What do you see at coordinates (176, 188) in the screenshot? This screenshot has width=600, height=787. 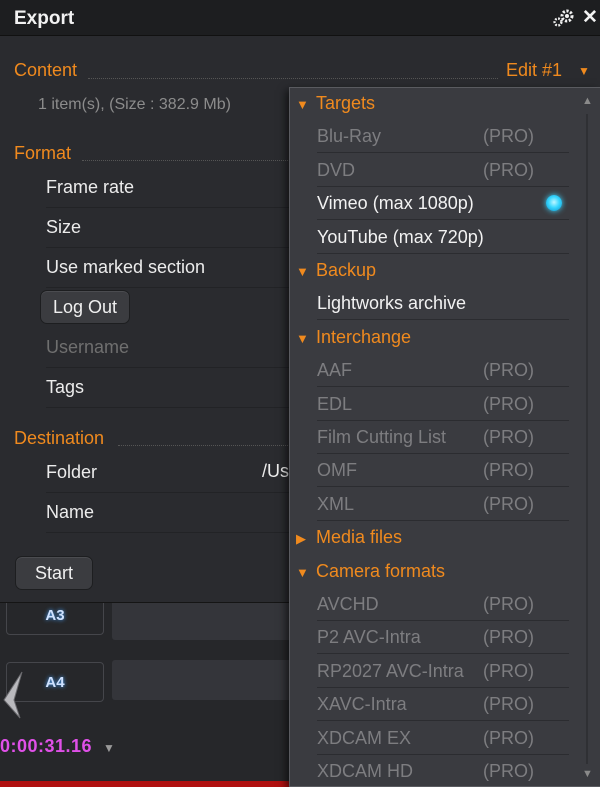 I see `frame-rate-row: Frame rate` at bounding box center [176, 188].